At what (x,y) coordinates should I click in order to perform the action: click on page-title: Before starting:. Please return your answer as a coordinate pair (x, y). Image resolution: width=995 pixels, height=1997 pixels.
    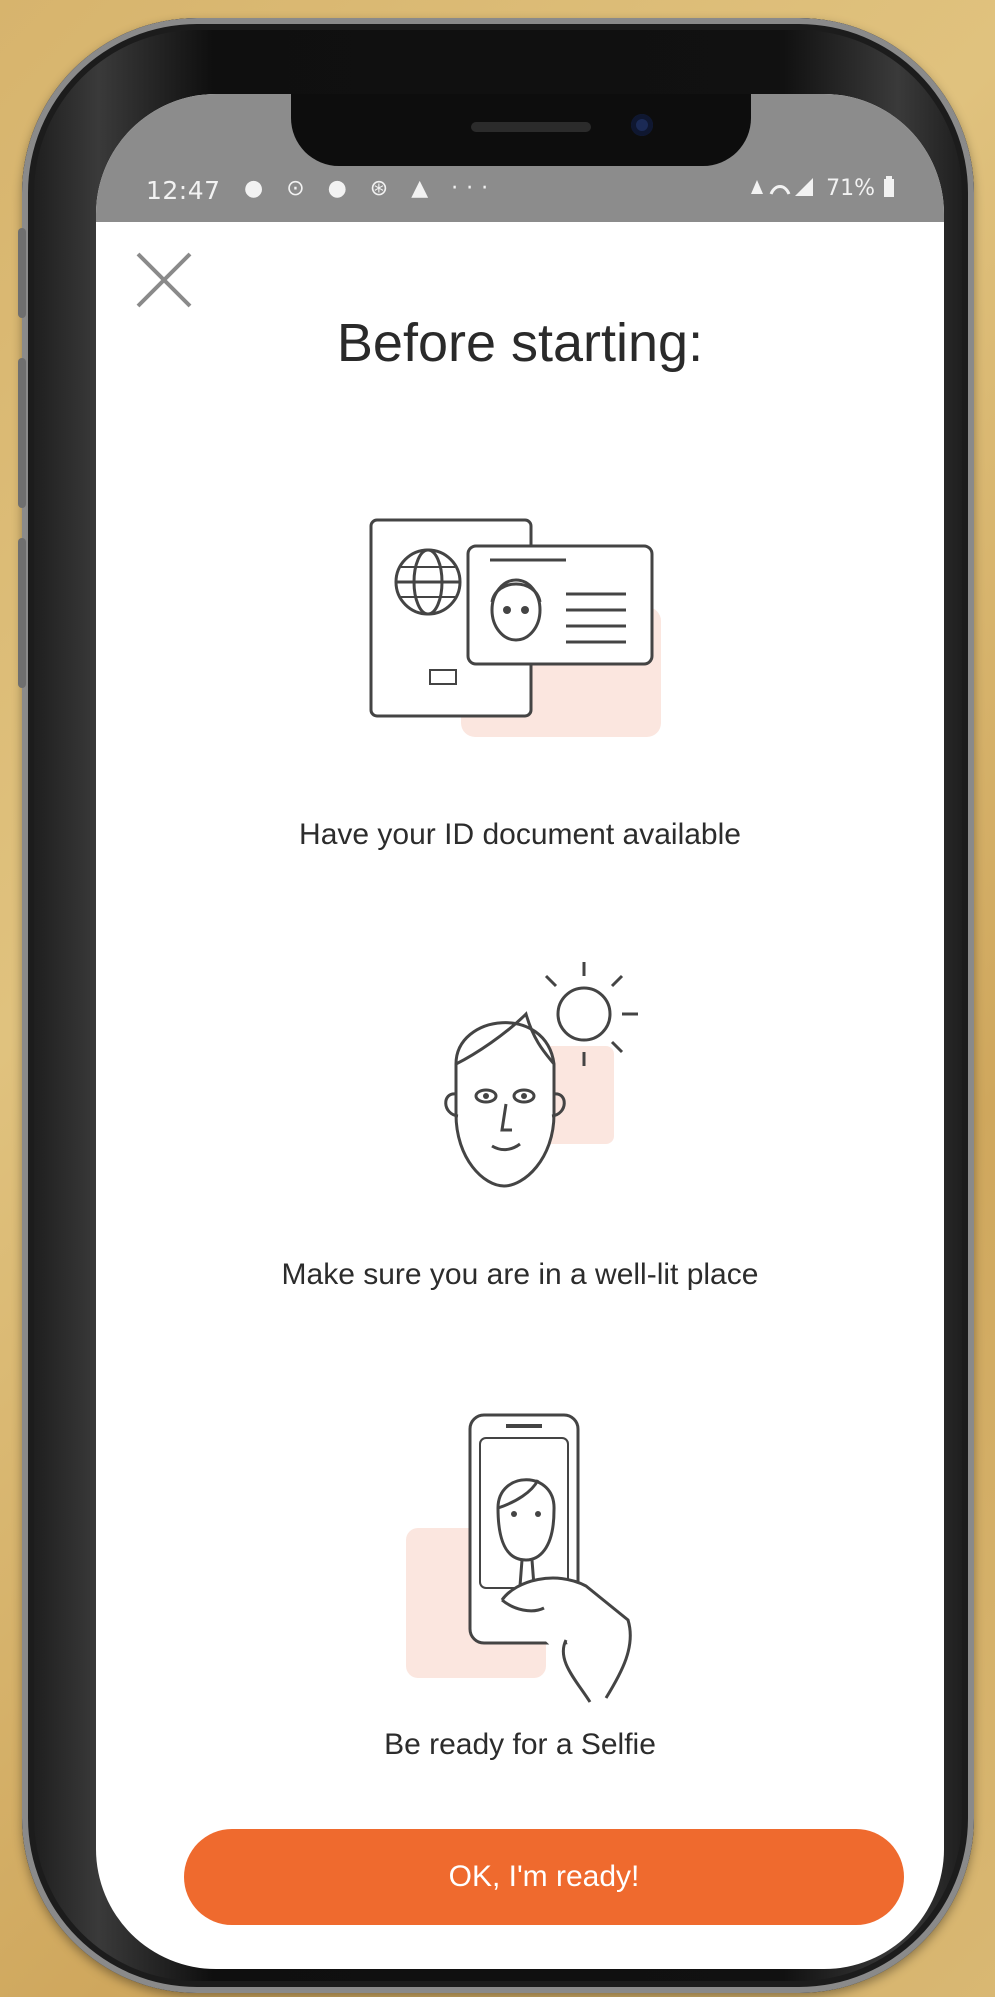
    Looking at the image, I should click on (520, 343).